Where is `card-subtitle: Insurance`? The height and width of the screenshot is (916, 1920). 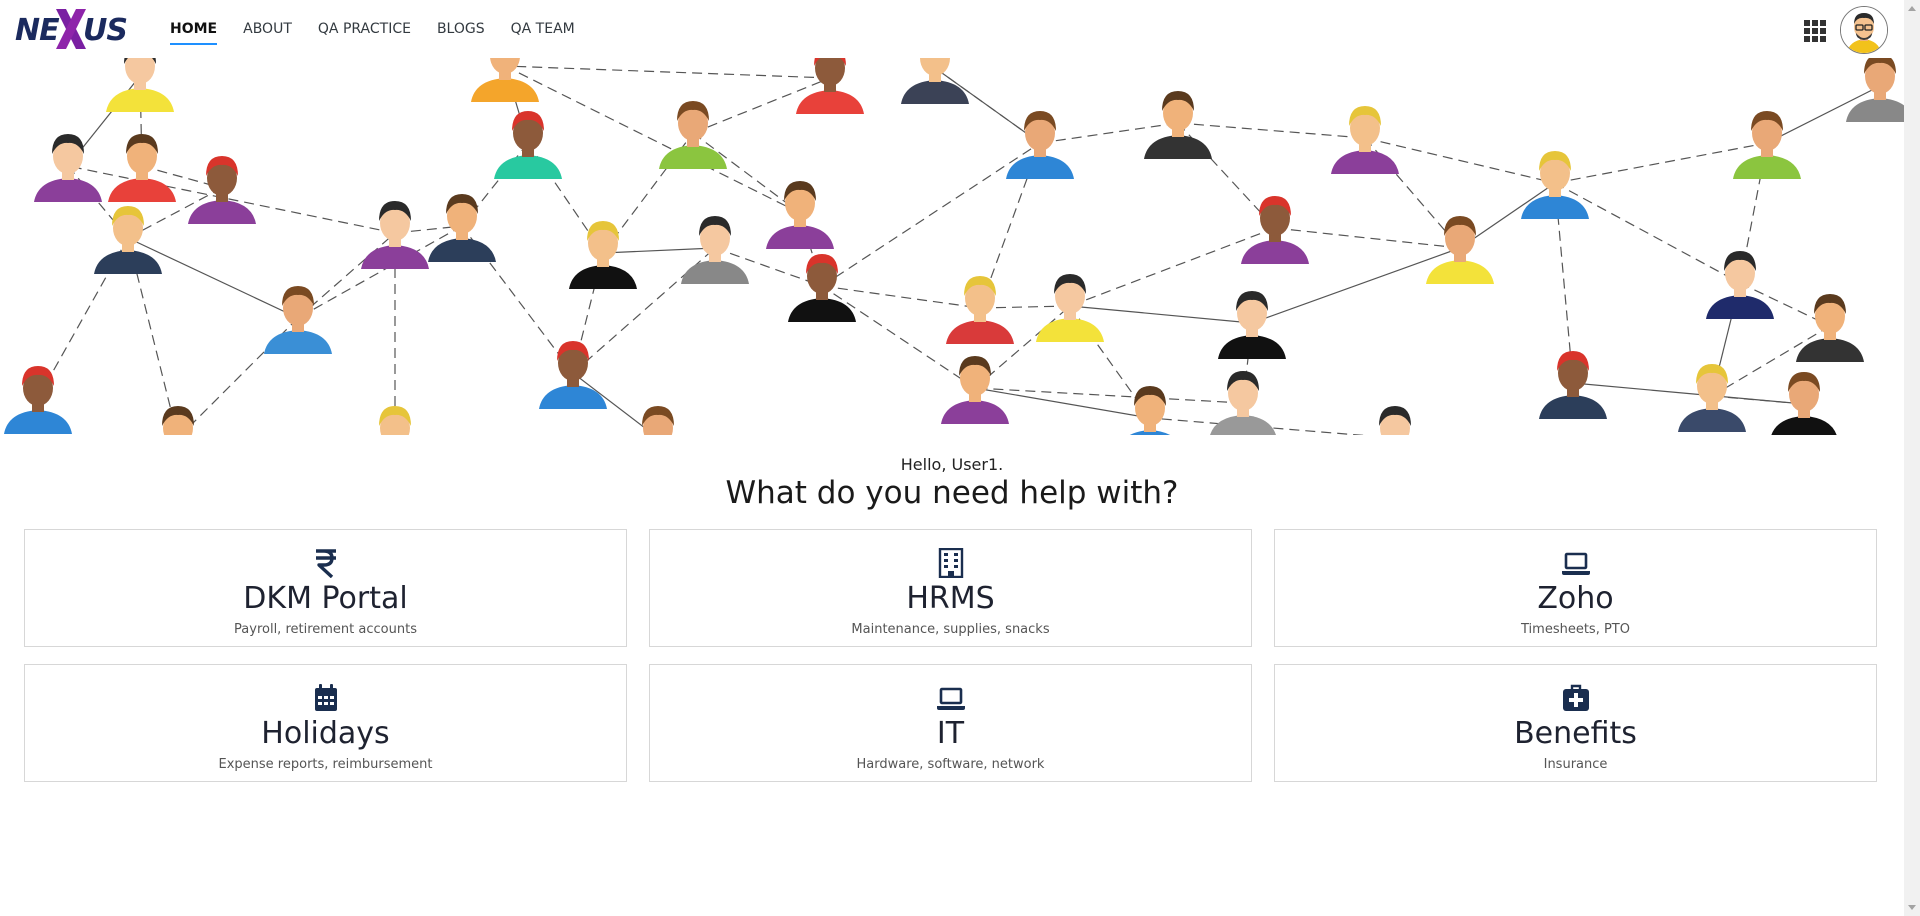
card-subtitle: Insurance is located at coordinates (1575, 764).